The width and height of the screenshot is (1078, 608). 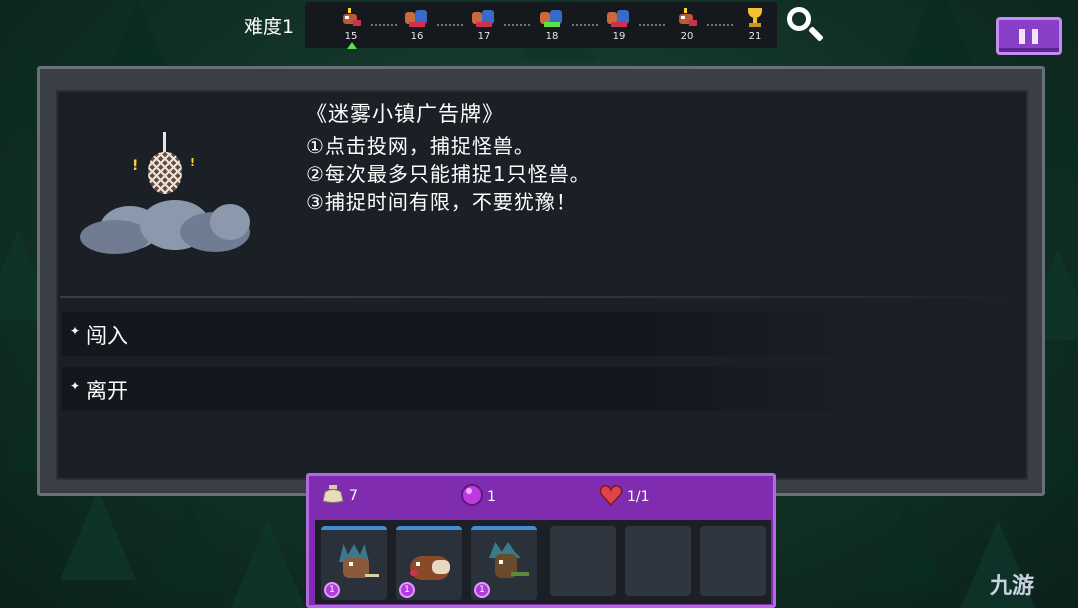 What do you see at coordinates (417, 36) in the screenshot?
I see `level-number: 16` at bounding box center [417, 36].